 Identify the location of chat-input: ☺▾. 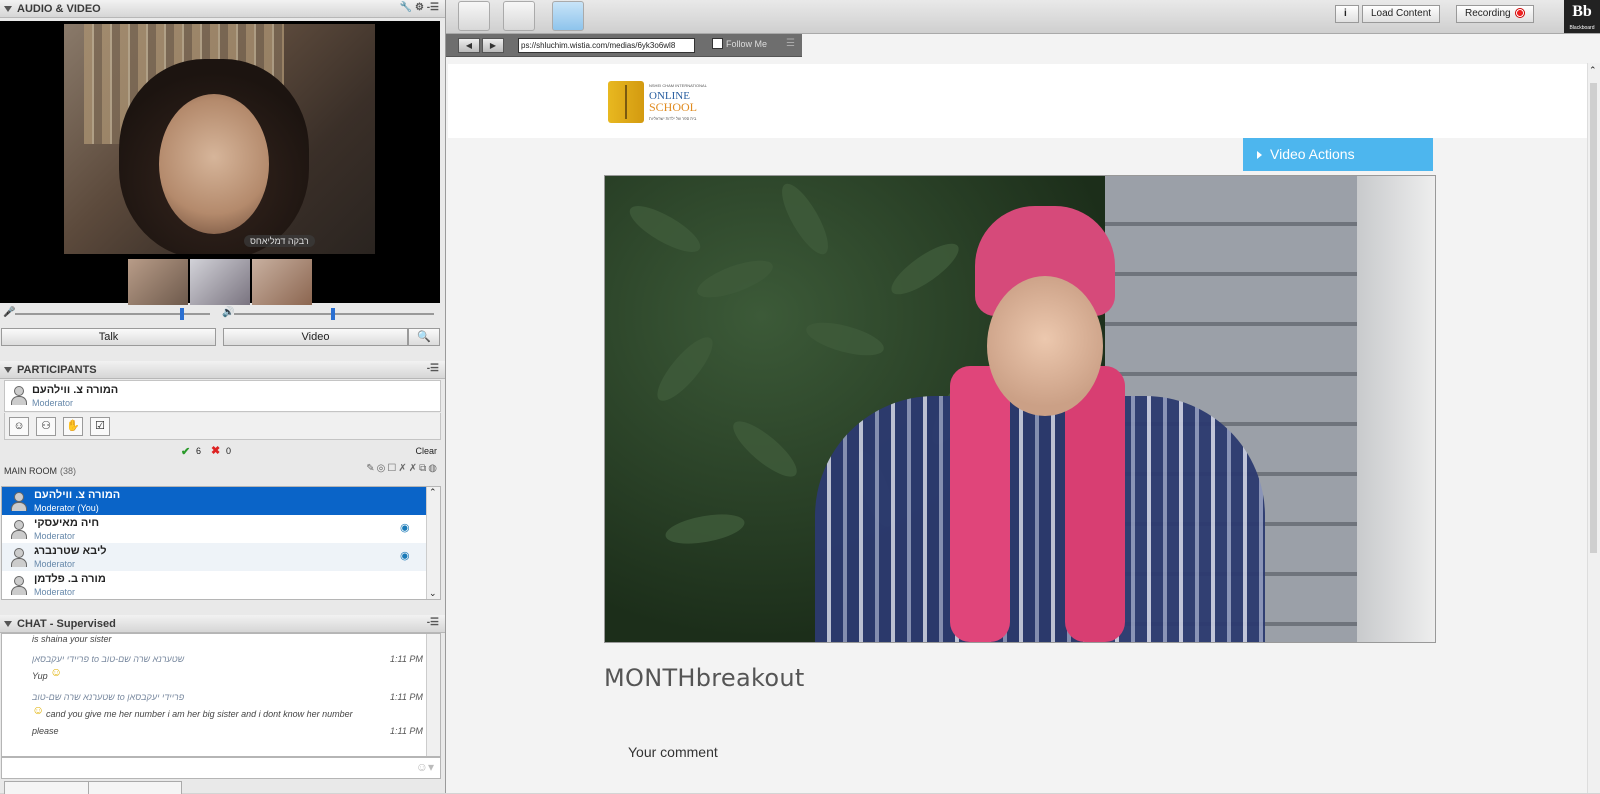
(221, 768).